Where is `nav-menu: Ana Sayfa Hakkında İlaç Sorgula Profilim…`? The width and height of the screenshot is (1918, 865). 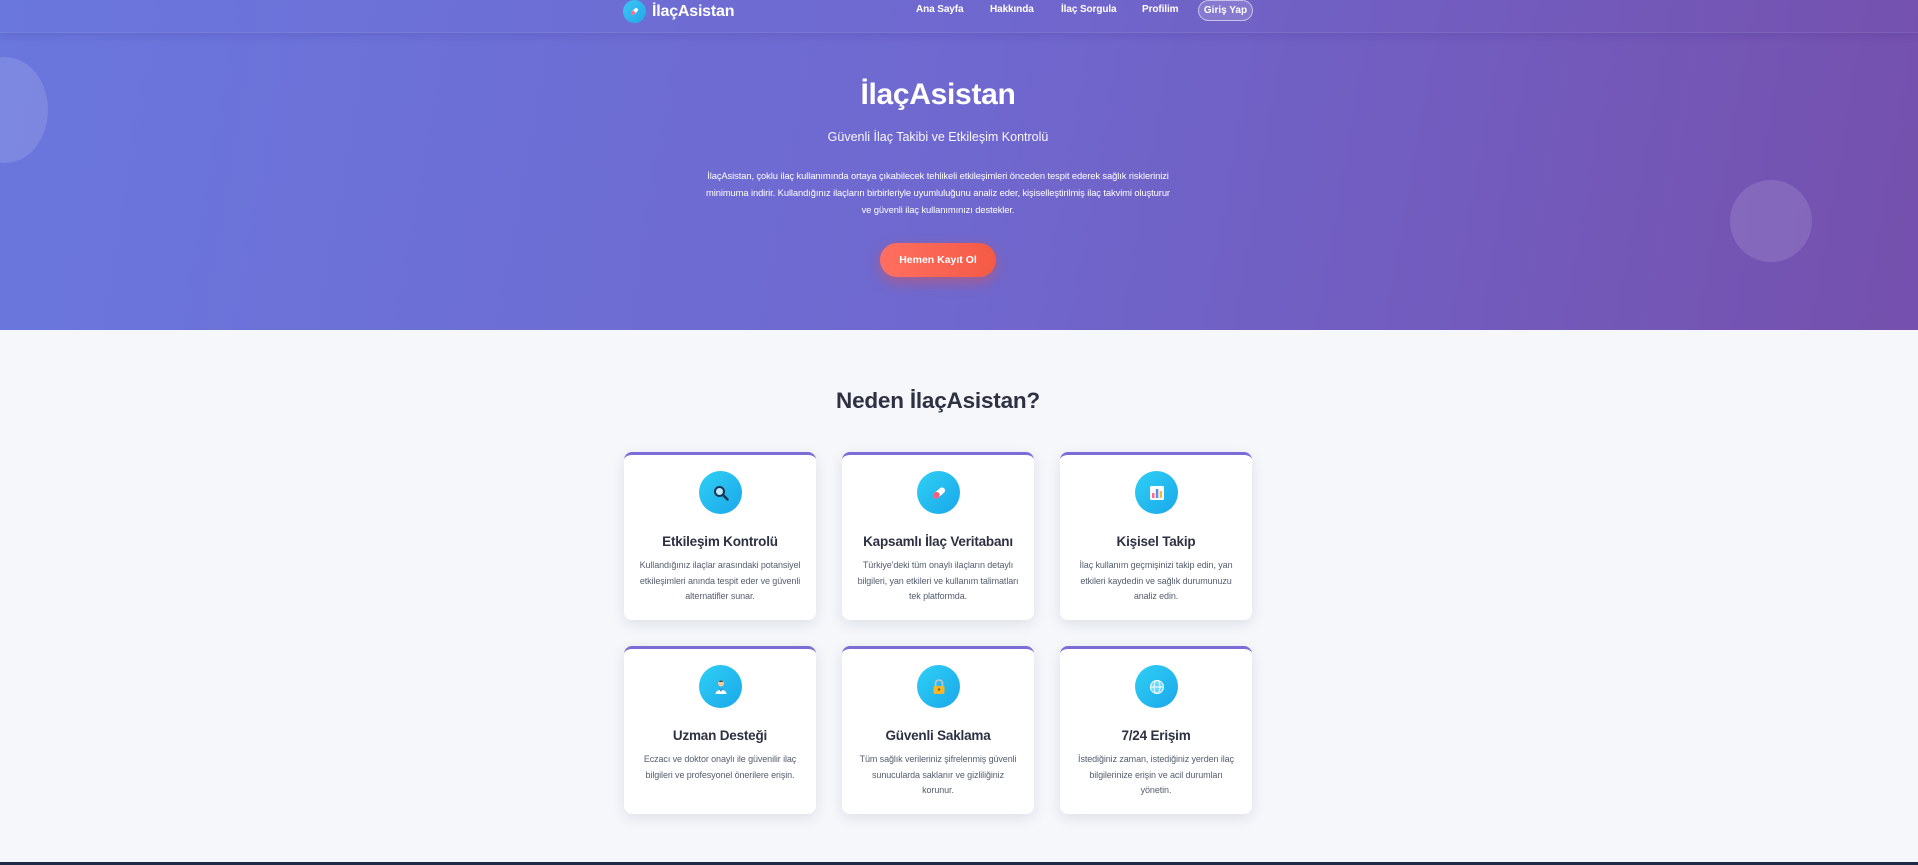
nav-menu: Ana Sayfa Hakkında İlaç Sorgula Profilim… is located at coordinates (959, 11).